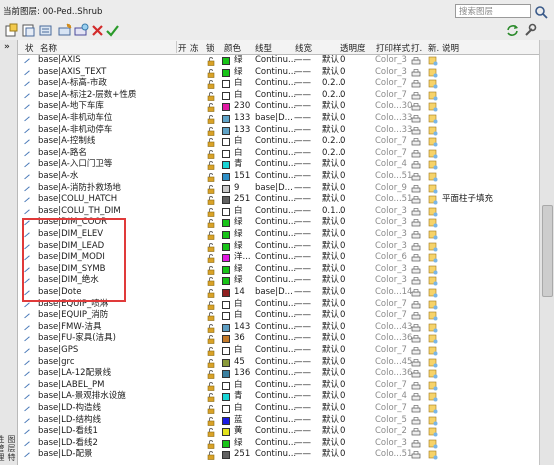  I want to click on color-name: 蓝, so click(238, 421).